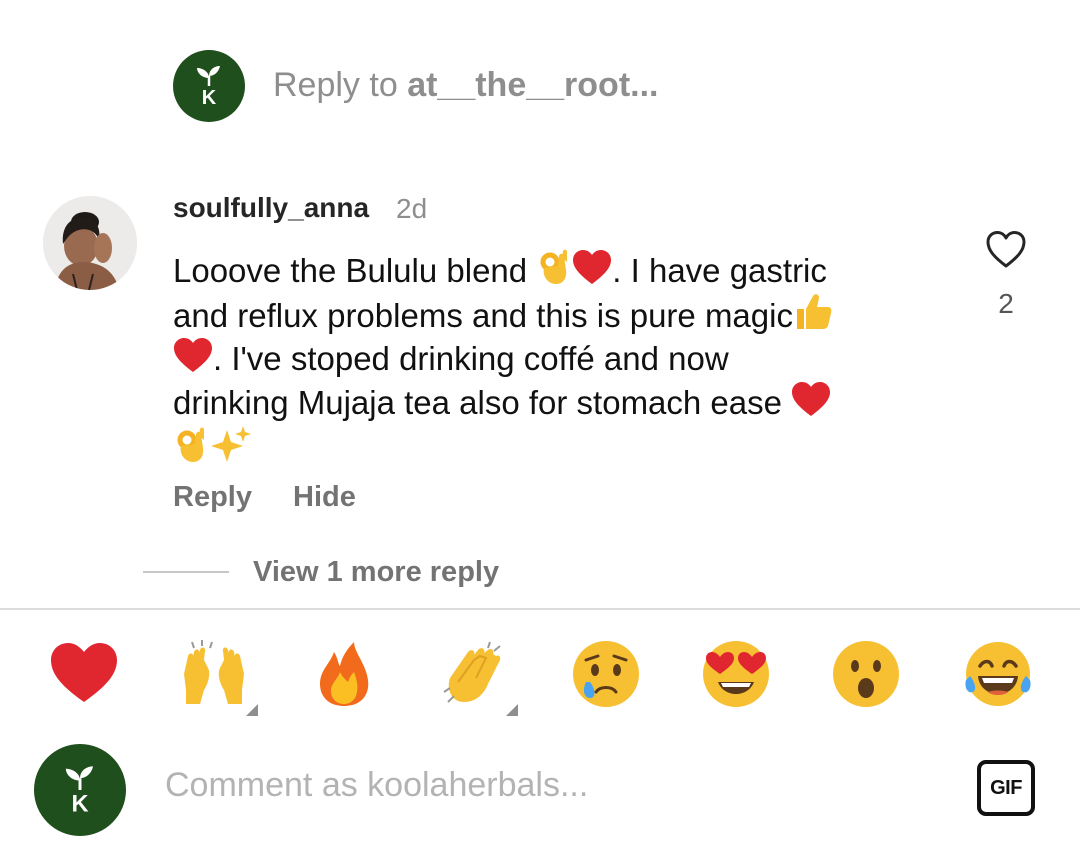 Image resolution: width=1080 pixels, height=868 pixels. Describe the element at coordinates (271, 208) in the screenshot. I see `comment-username: soulfully_anna` at that location.